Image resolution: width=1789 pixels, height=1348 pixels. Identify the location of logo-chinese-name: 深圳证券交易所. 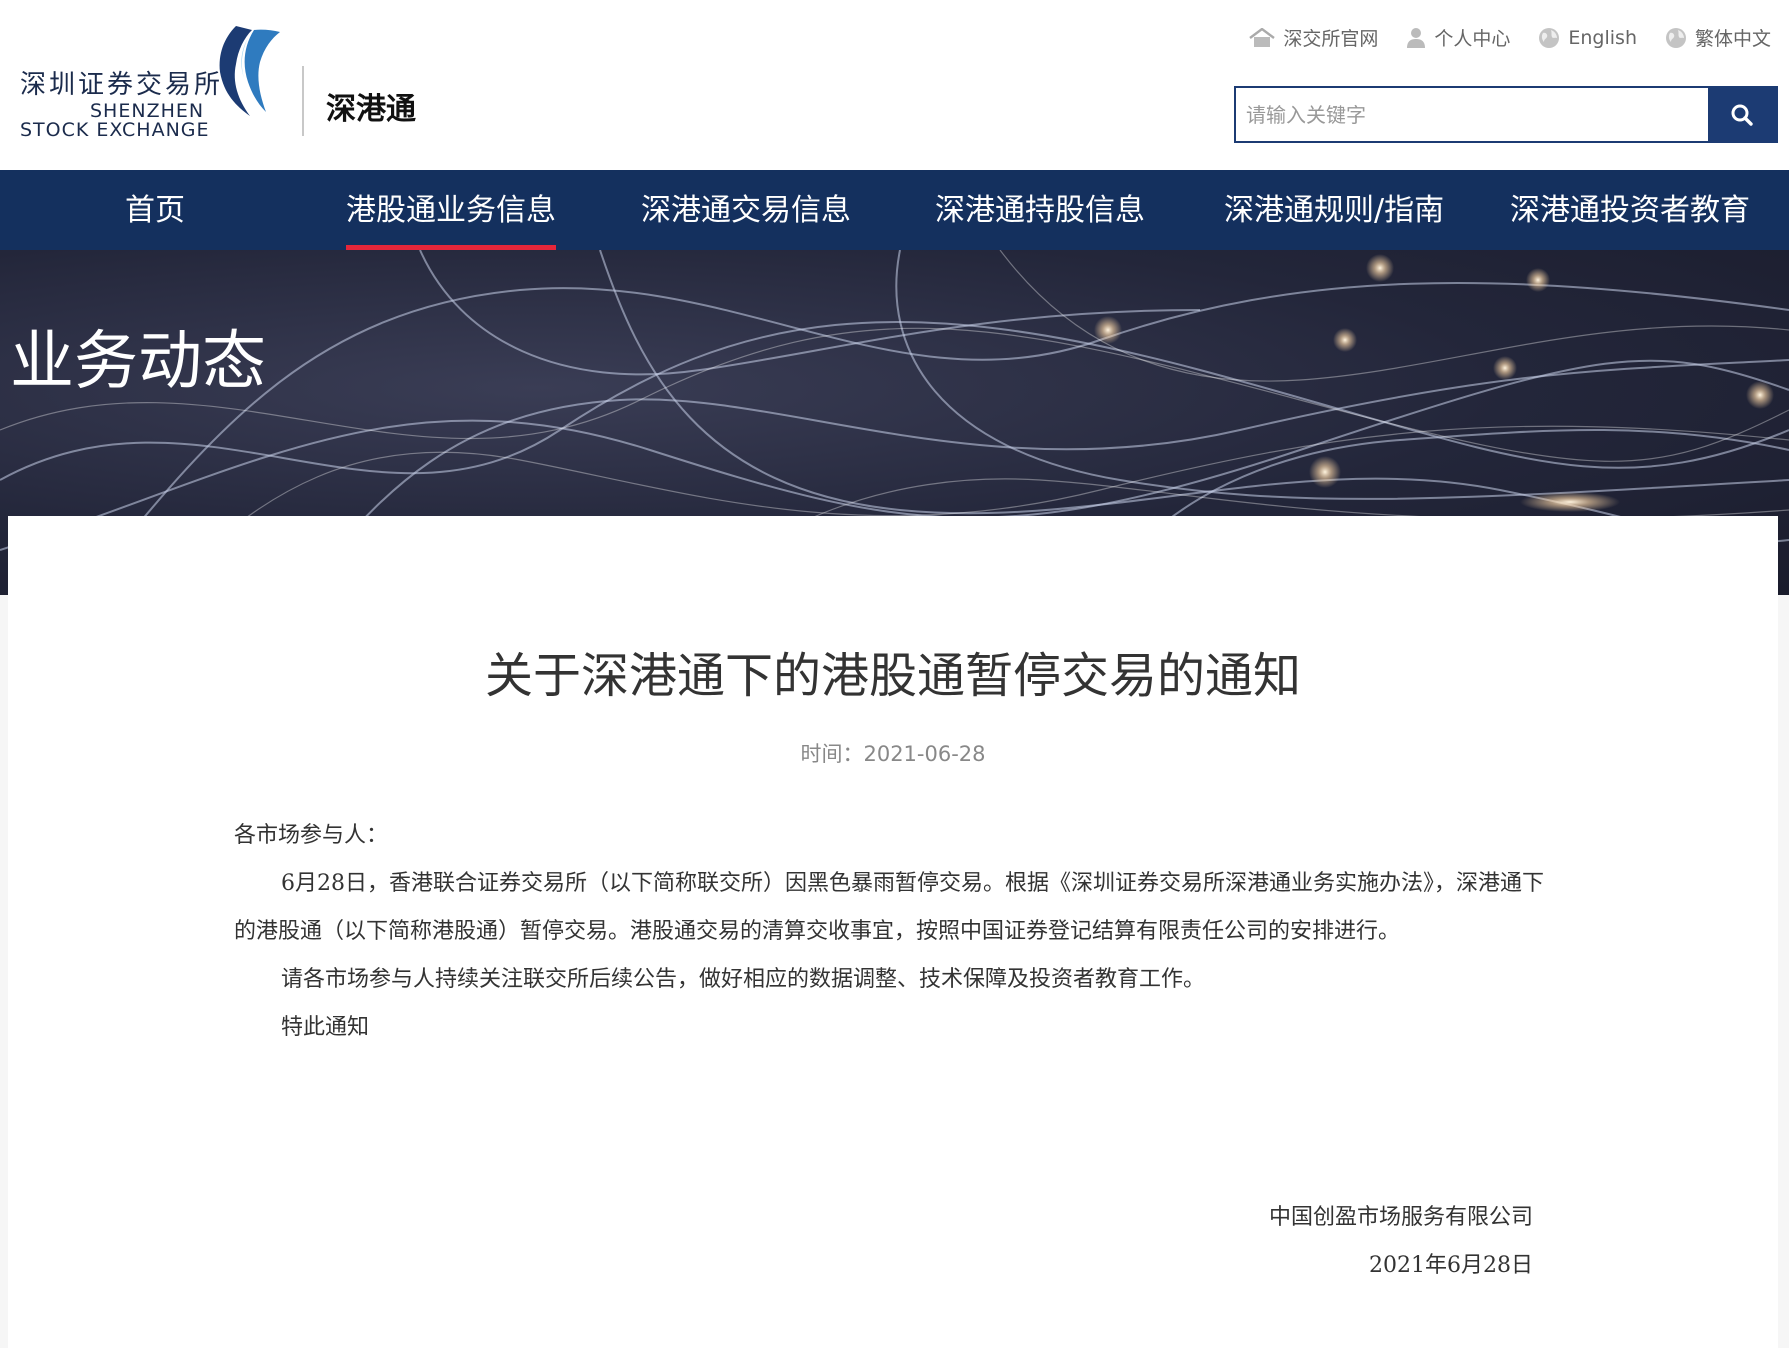
(122, 85).